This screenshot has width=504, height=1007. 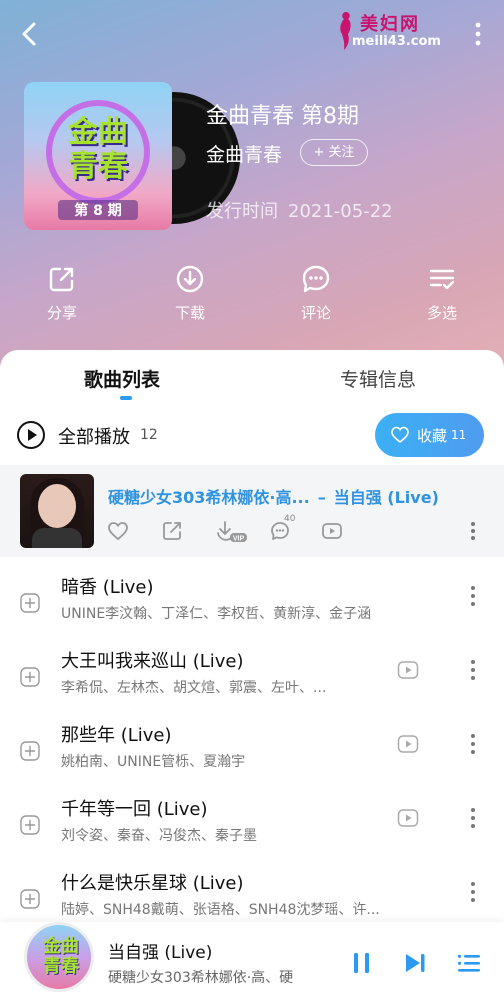 I want to click on like-icon, so click(x=118, y=531).